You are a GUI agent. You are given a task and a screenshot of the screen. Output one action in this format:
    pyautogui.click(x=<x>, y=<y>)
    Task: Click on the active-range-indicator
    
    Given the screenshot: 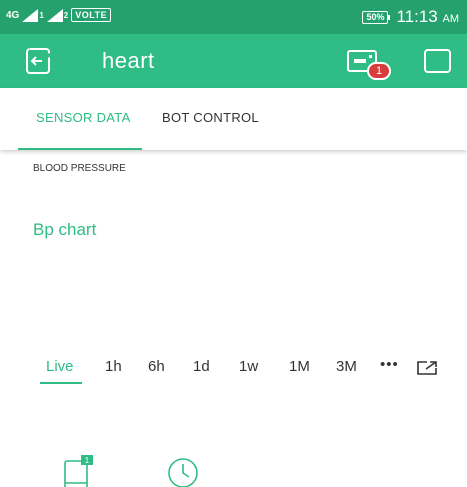 What is the action you would take?
    pyautogui.click(x=61, y=383)
    